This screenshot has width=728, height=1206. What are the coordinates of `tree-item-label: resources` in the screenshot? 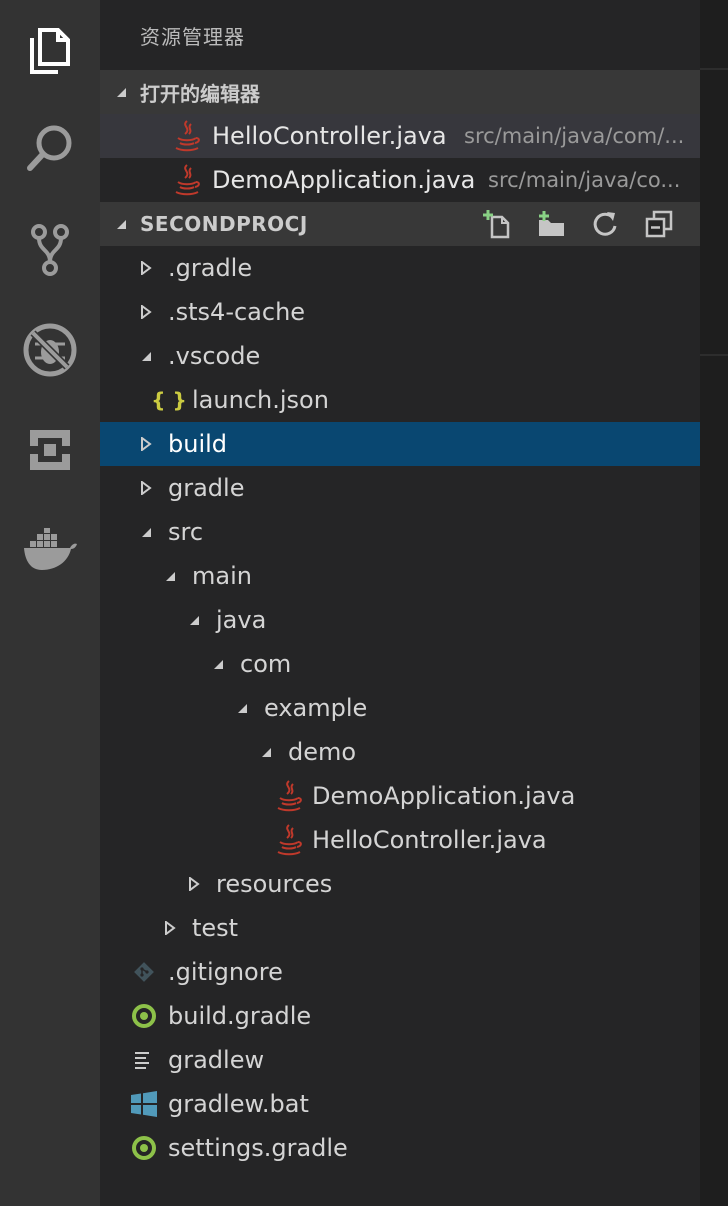 It's located at (274, 884).